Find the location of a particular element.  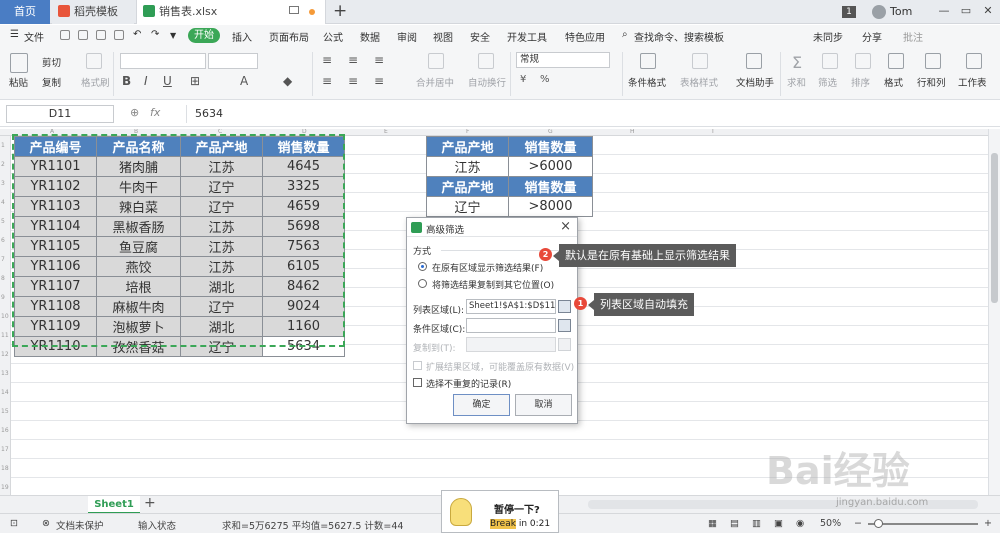

row-number: 13 is located at coordinates (5, 373).